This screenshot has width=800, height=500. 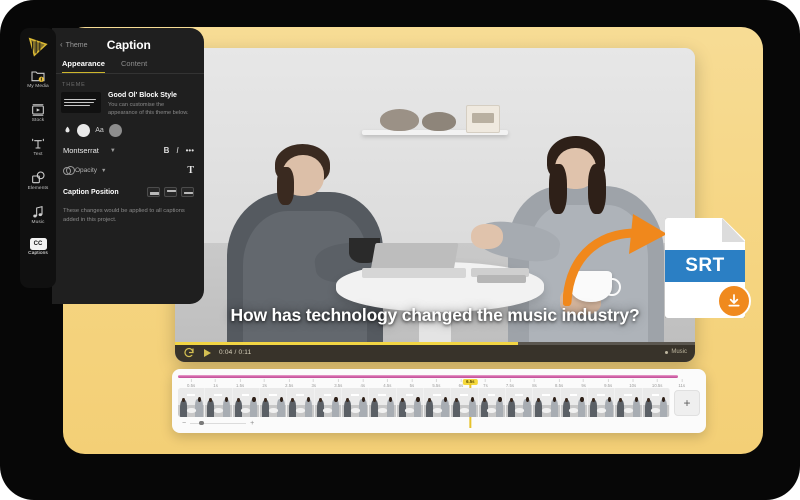 What do you see at coordinates (38, 154) in the screenshot?
I see `sidebar-label-text: Text` at bounding box center [38, 154].